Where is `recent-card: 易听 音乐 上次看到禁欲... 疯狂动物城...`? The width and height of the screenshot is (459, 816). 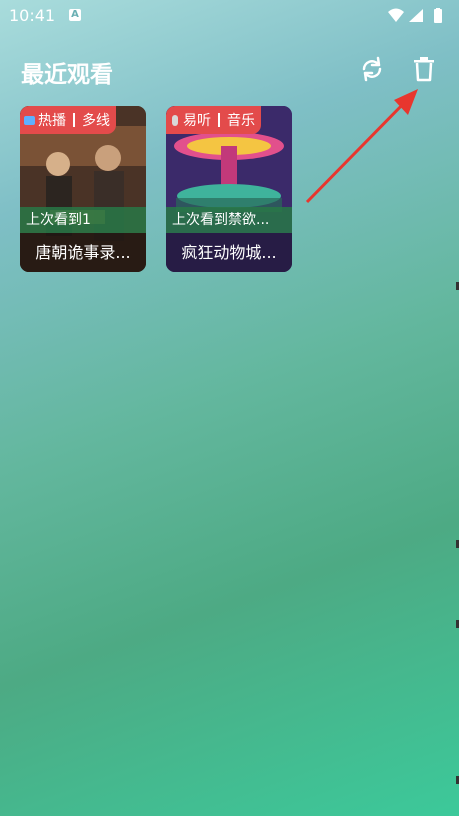
recent-card: 易听 音乐 上次看到禁欲... 疯狂动物城... is located at coordinates (229, 189).